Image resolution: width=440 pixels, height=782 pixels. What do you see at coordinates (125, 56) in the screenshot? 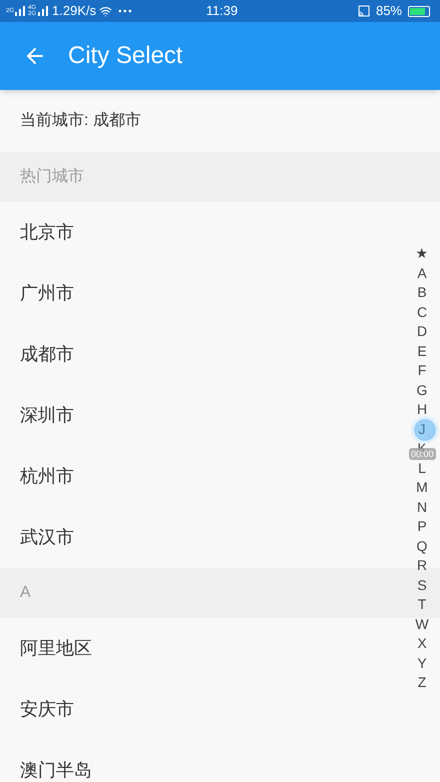
I see `app-bar-title: City Select` at bounding box center [125, 56].